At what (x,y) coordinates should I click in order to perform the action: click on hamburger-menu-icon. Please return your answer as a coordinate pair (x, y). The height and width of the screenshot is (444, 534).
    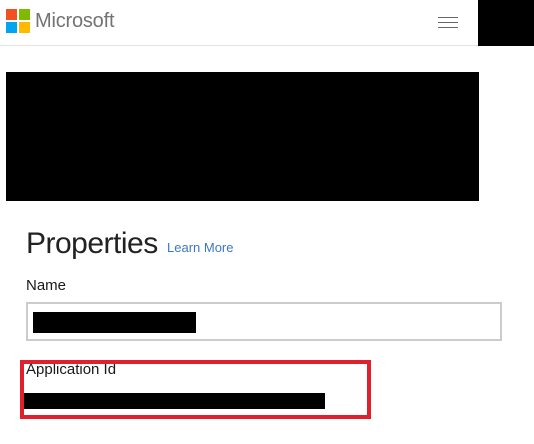
    Looking at the image, I should click on (448, 23).